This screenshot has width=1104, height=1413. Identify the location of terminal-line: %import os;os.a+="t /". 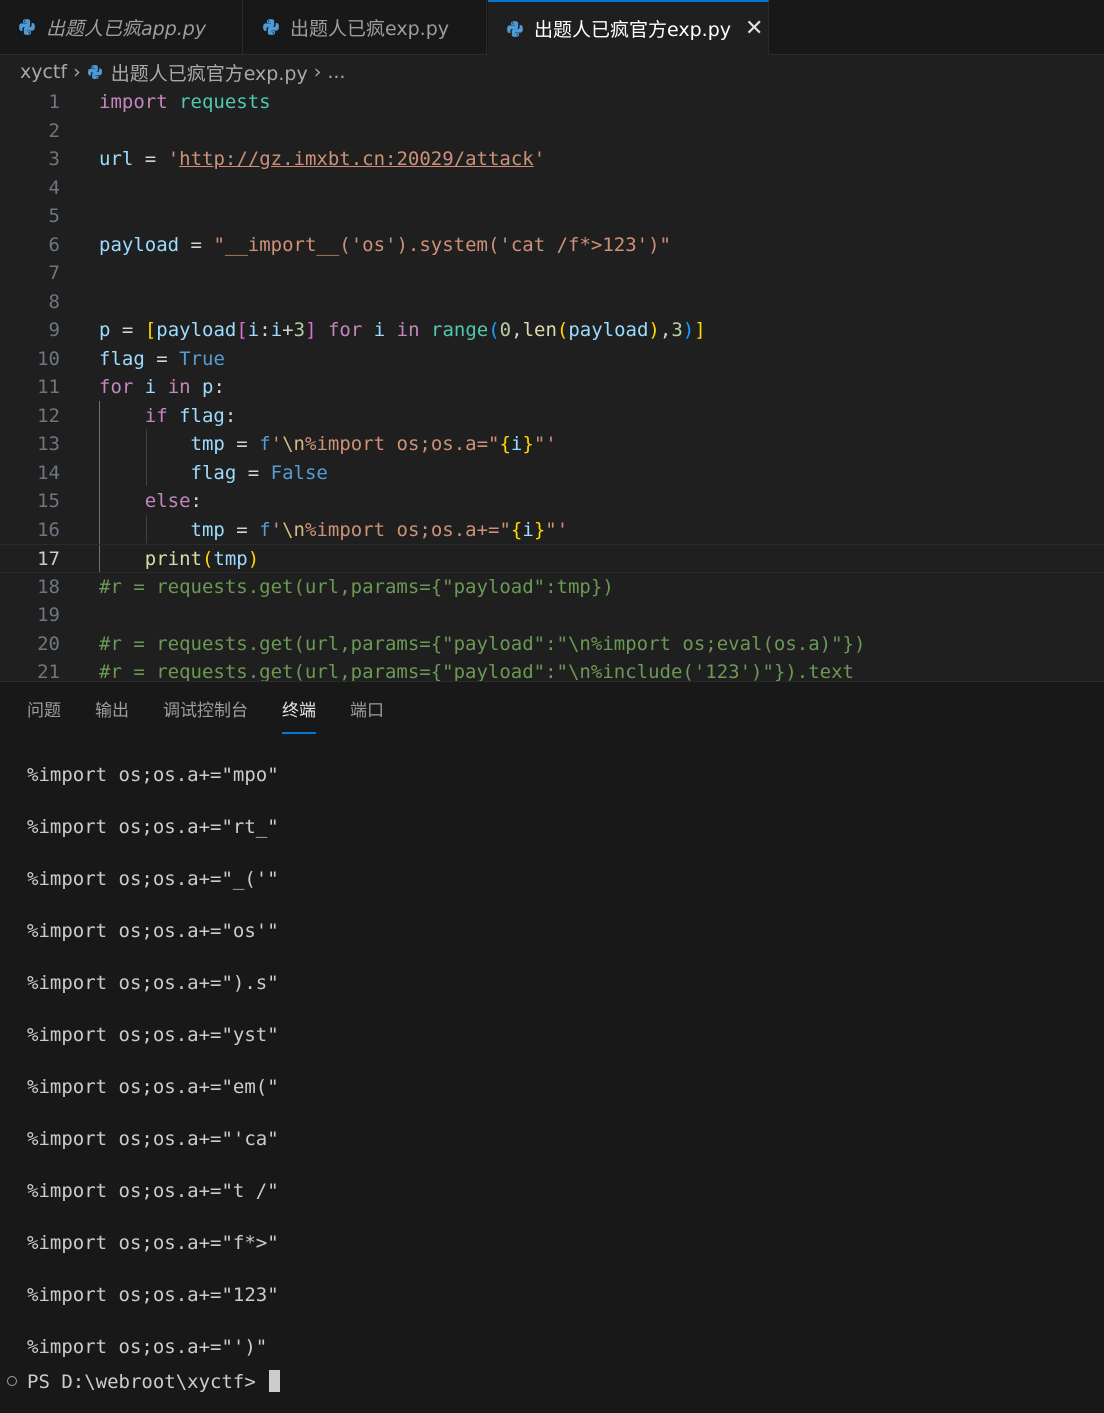
(153, 1191).